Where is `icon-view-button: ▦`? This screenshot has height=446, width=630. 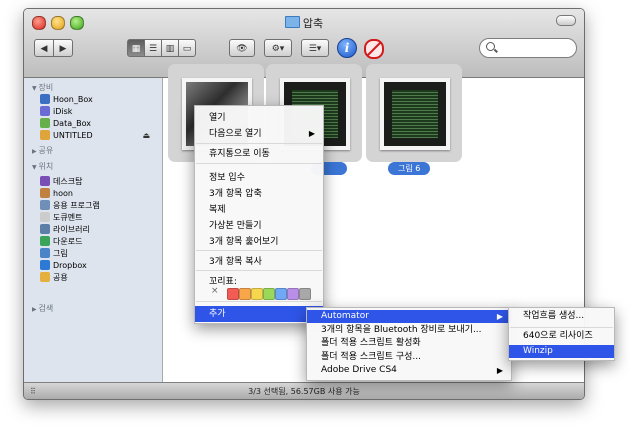
icon-view-button: ▦ is located at coordinates (136, 48).